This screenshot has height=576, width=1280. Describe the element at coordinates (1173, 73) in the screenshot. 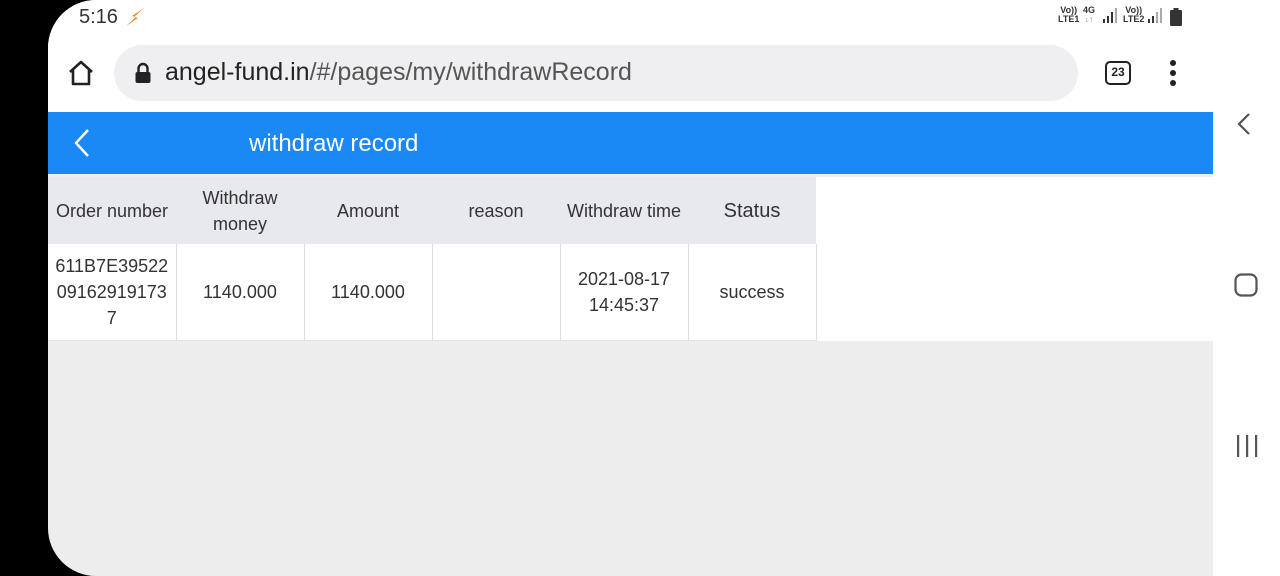

I see `more-menu-icon` at that location.